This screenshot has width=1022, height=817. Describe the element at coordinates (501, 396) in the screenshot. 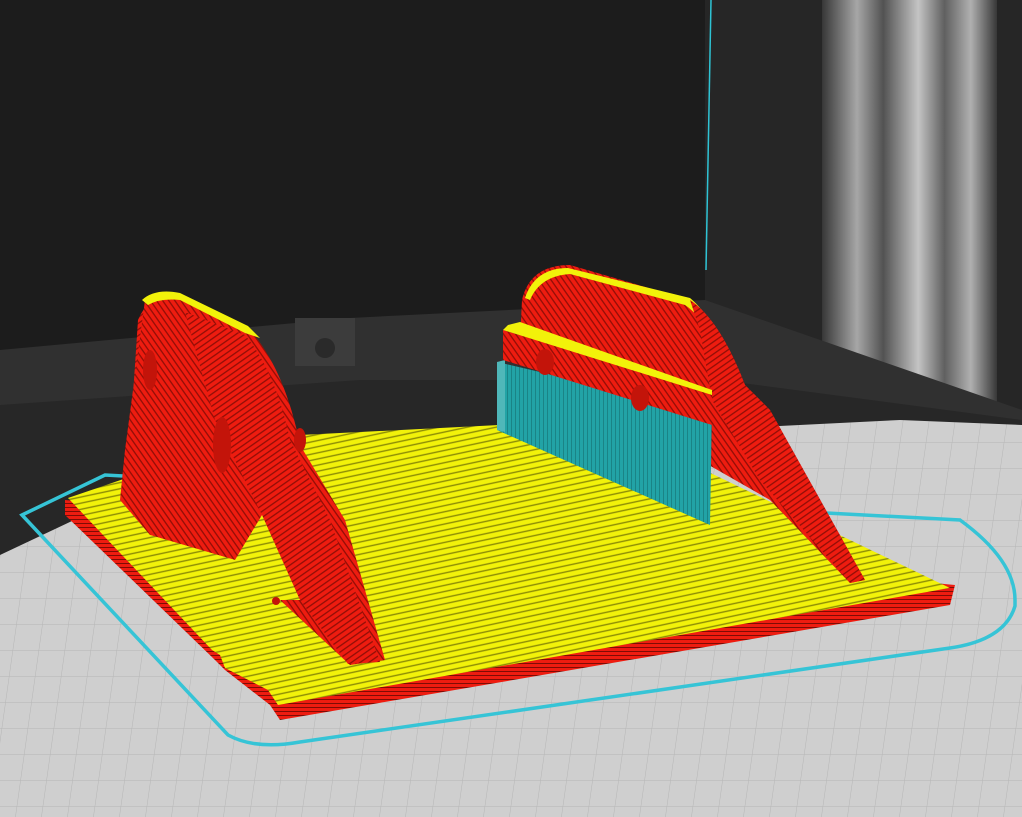

I see `support-block-side` at that location.